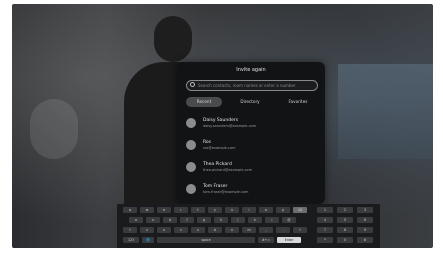  Describe the element at coordinates (164, 230) in the screenshot. I see `key-x: x` at that location.